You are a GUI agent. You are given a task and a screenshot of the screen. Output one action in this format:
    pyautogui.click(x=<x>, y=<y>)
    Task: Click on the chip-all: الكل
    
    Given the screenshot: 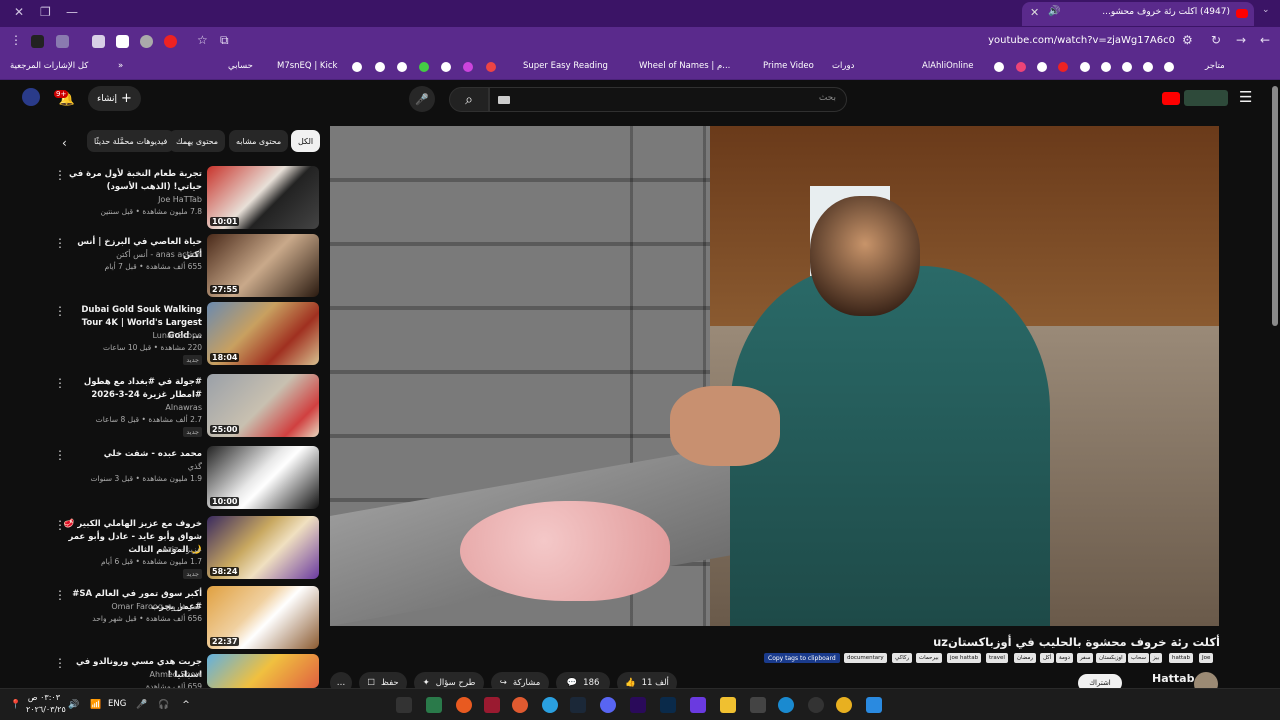 What is the action you would take?
    pyautogui.click(x=306, y=141)
    